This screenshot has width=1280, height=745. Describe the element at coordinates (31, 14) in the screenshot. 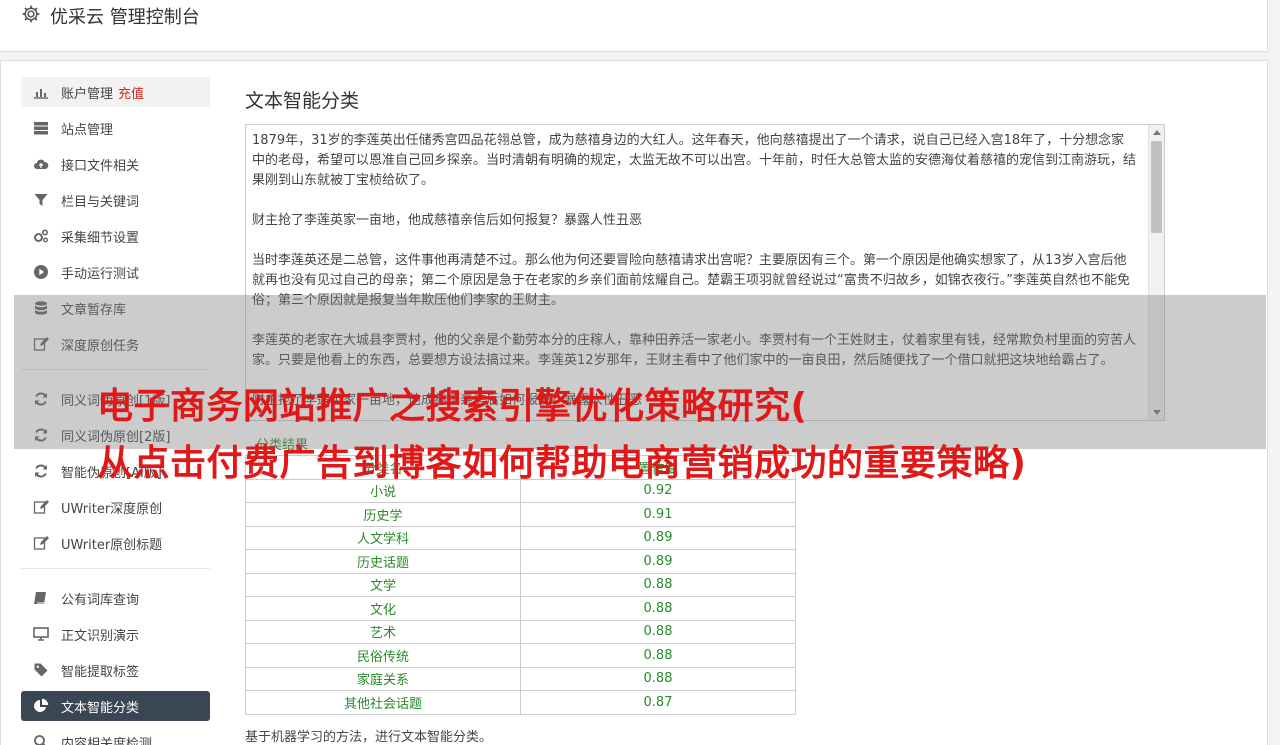

I see `gear-icon` at that location.